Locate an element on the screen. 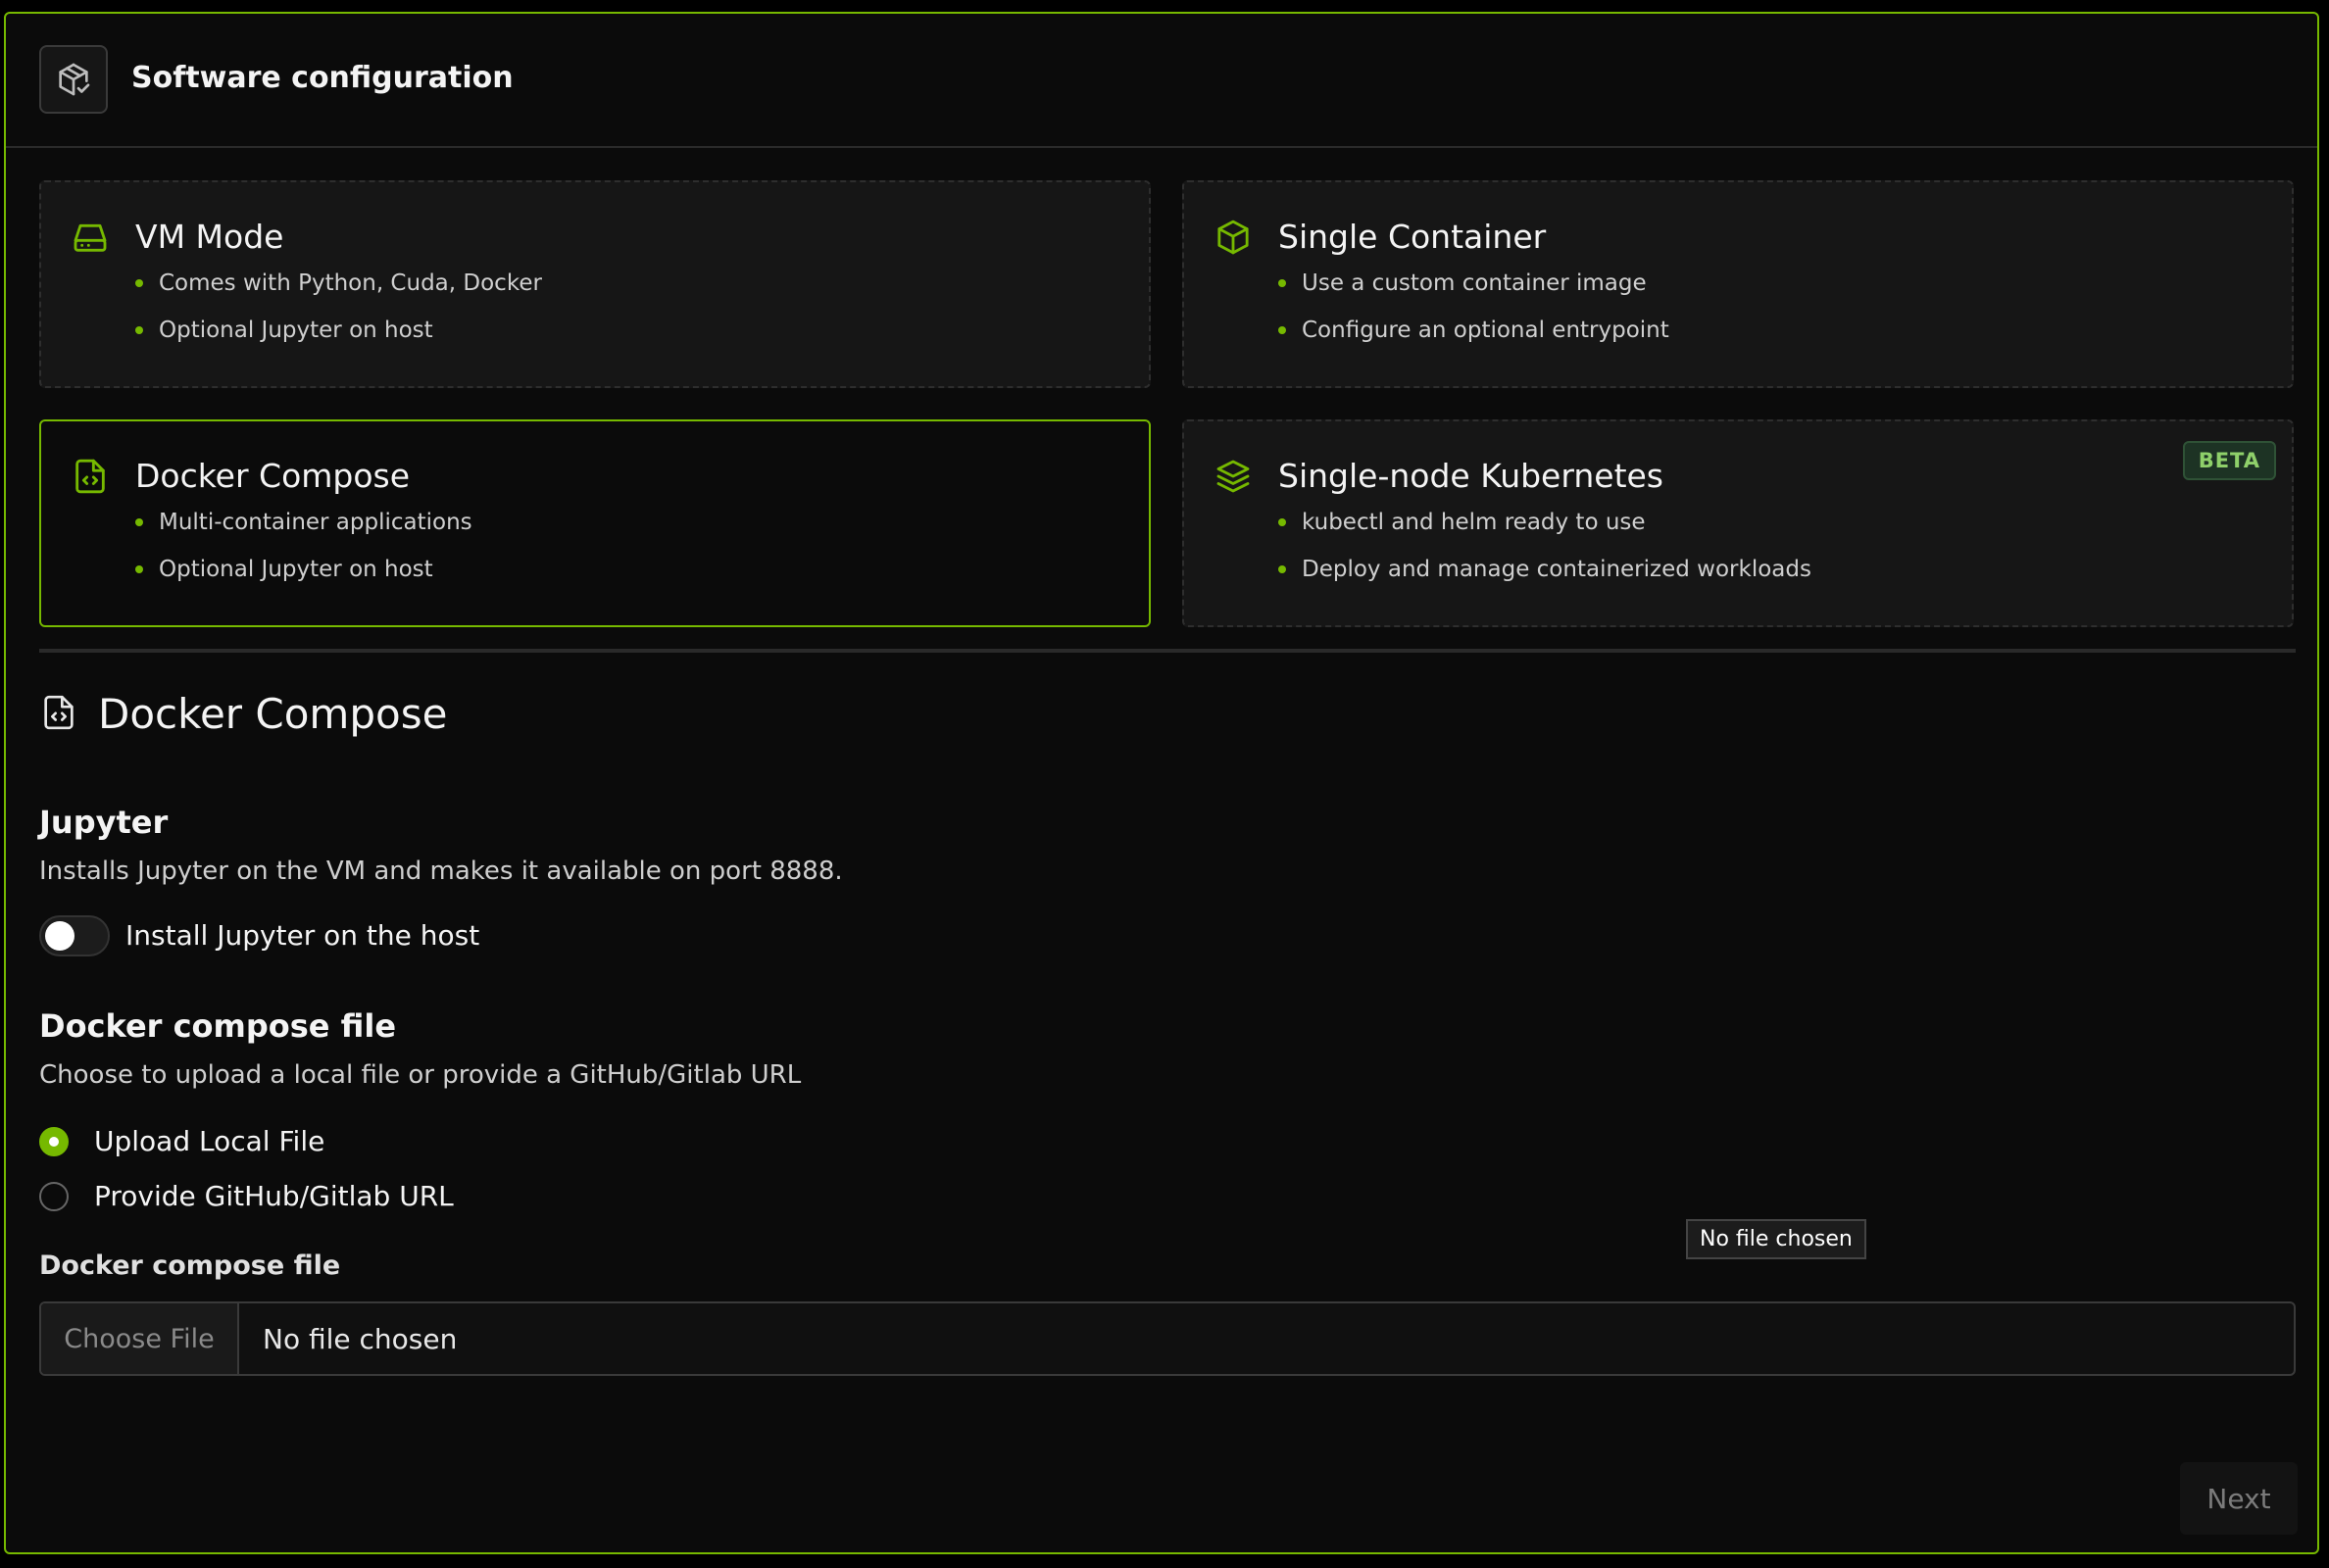 This screenshot has height=1568, width=2329. compose-heading: Docker compose file is located at coordinates (218, 1026).